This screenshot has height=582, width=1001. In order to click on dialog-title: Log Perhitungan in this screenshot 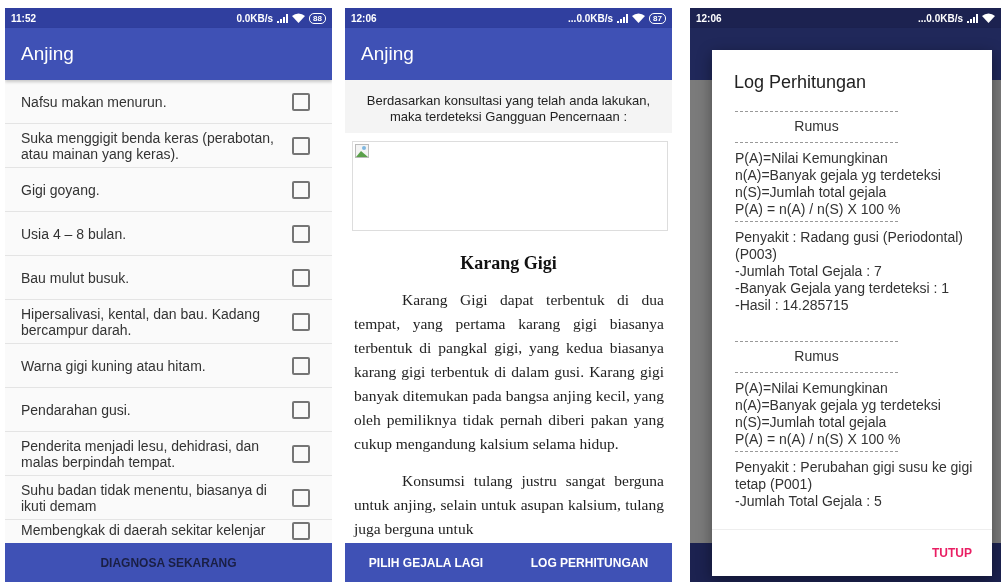, I will do `click(800, 82)`.